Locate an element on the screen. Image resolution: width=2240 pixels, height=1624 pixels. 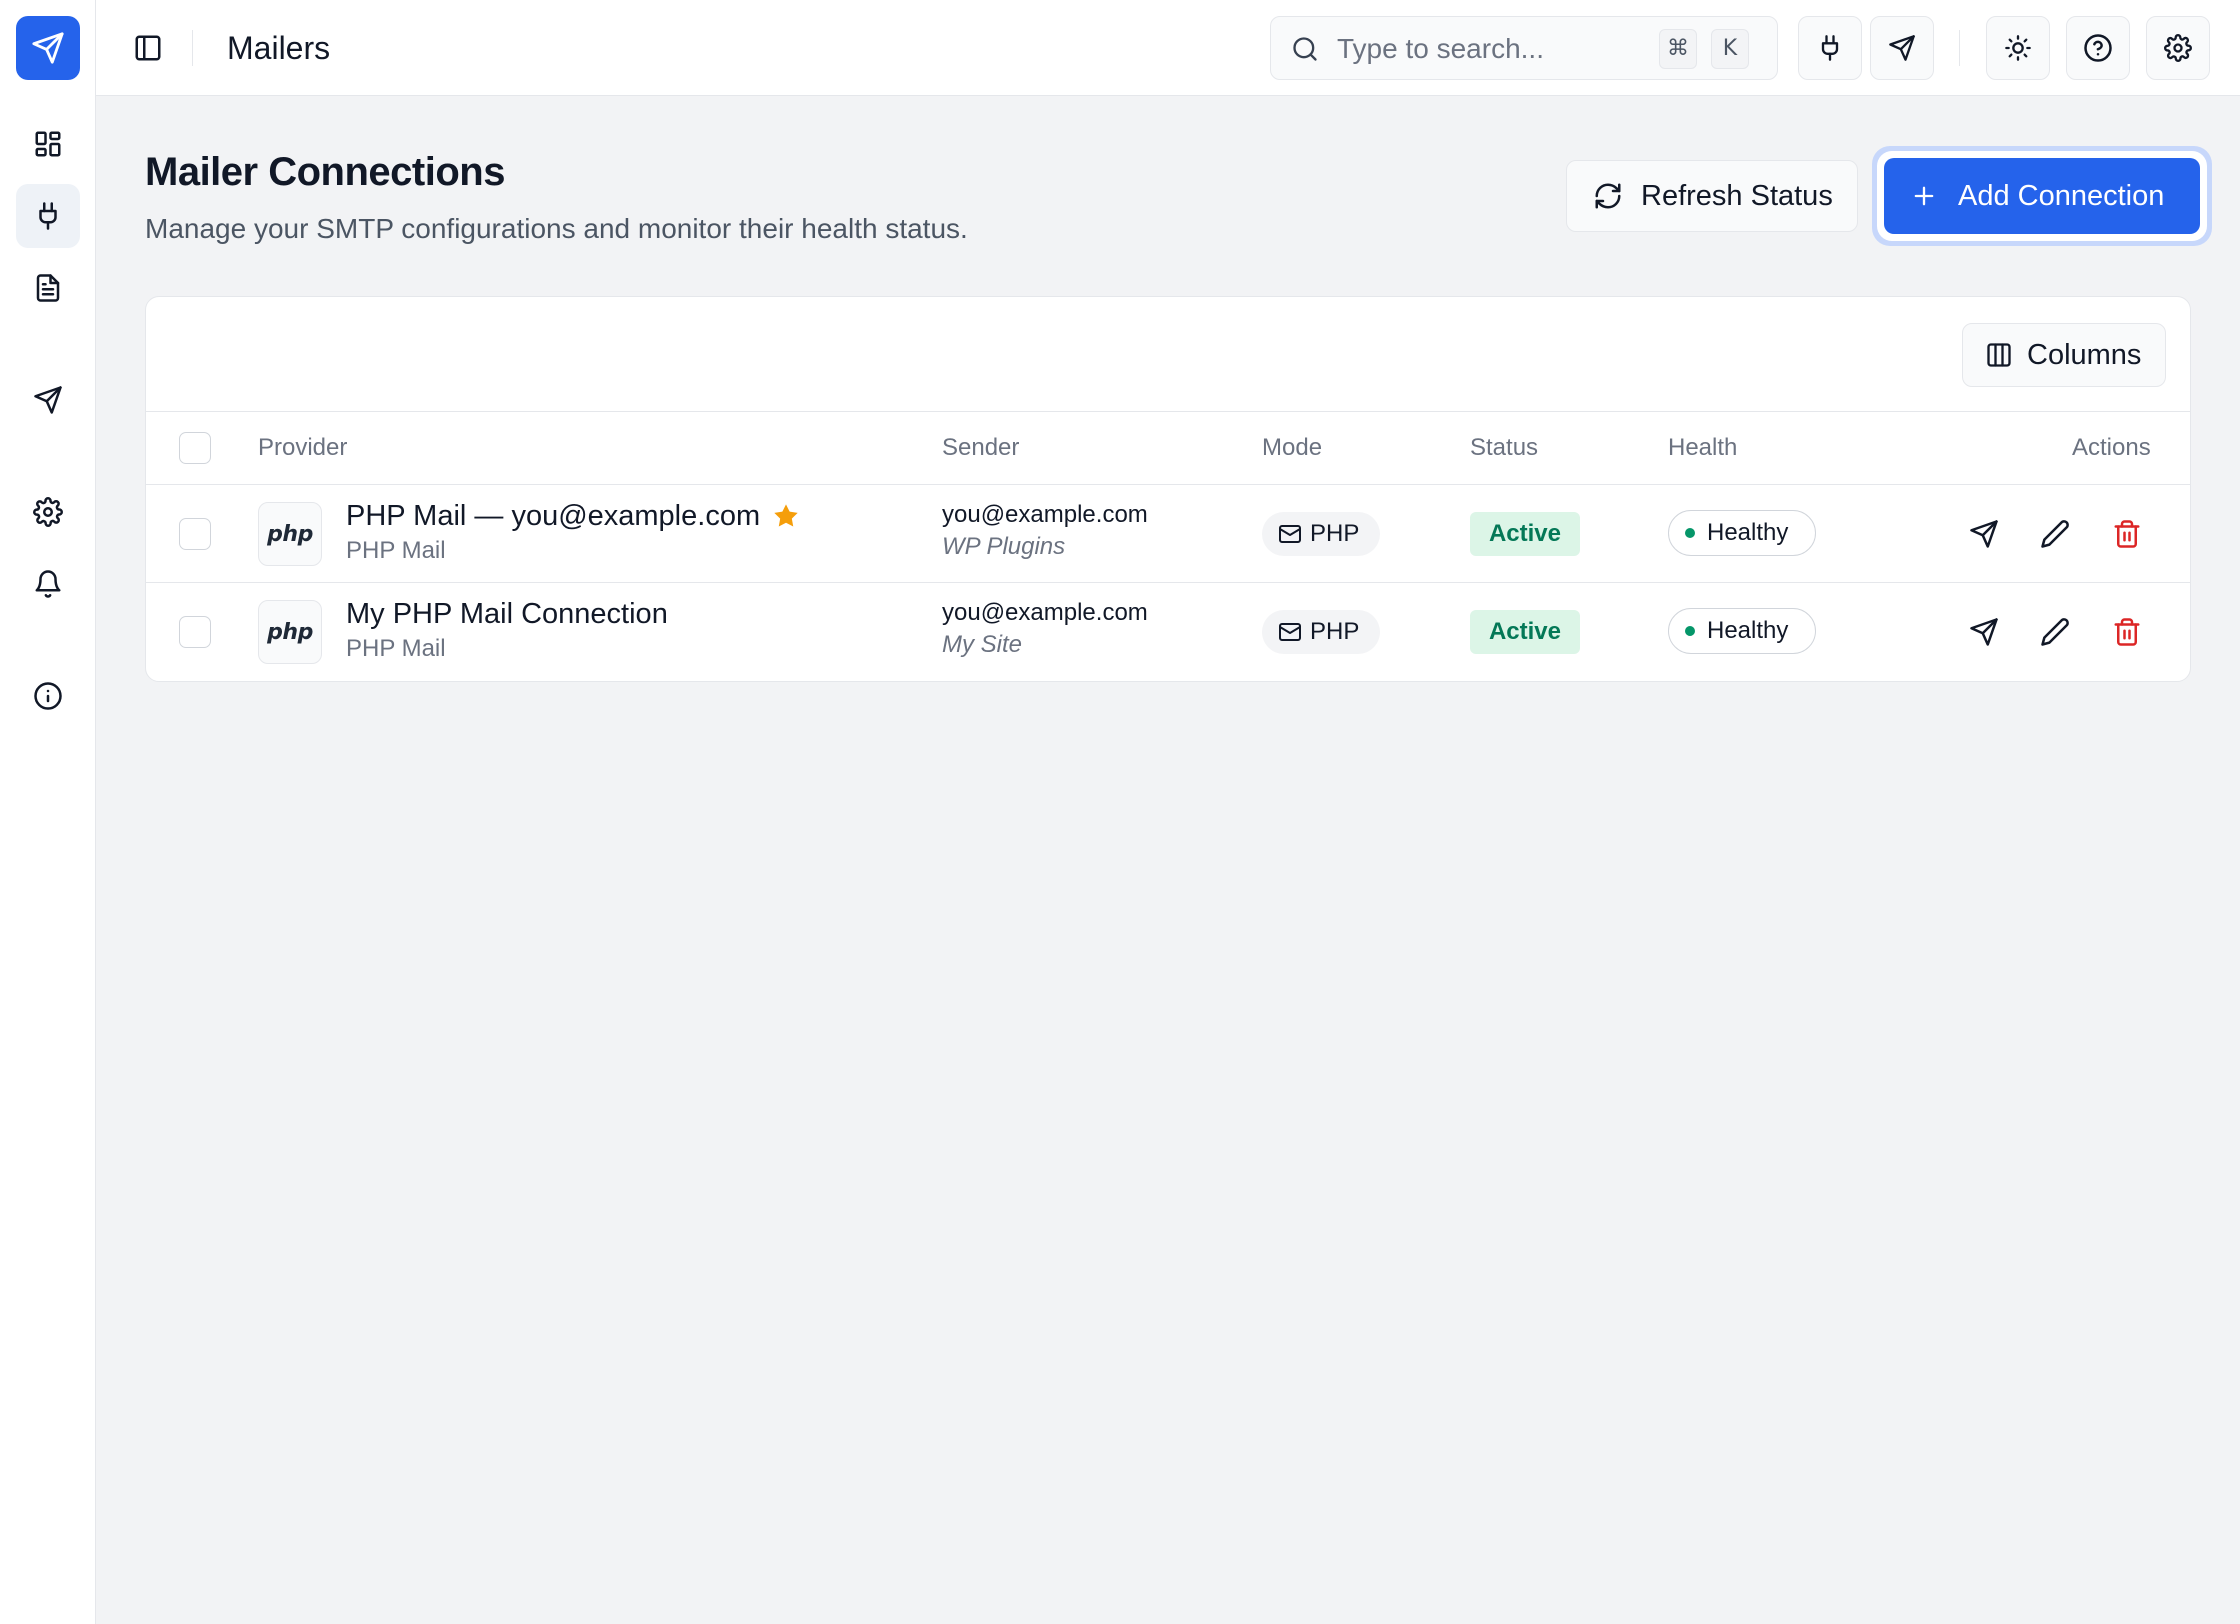
column-header-status: Status is located at coordinates (1504, 448).